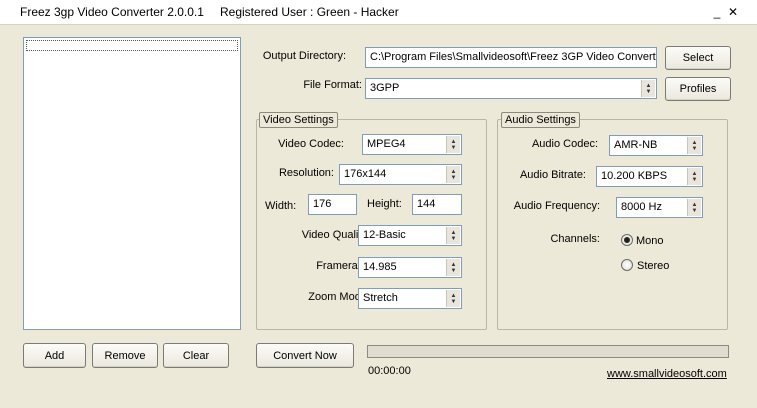 Image resolution: width=757 pixels, height=408 pixels. What do you see at coordinates (112, 12) in the screenshot?
I see `window-title: Freez 3gp Video Converter 2.0.0.1` at bounding box center [112, 12].